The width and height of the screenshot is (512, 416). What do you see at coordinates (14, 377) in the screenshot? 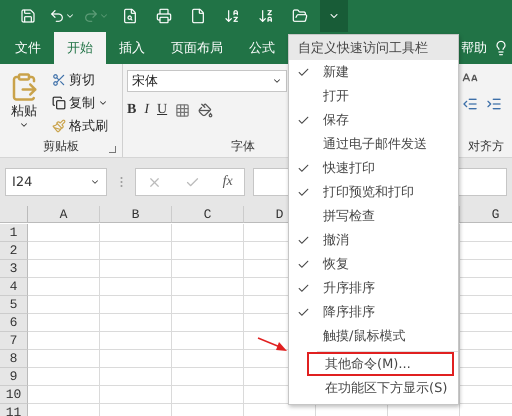
I see `row-header: 9` at bounding box center [14, 377].